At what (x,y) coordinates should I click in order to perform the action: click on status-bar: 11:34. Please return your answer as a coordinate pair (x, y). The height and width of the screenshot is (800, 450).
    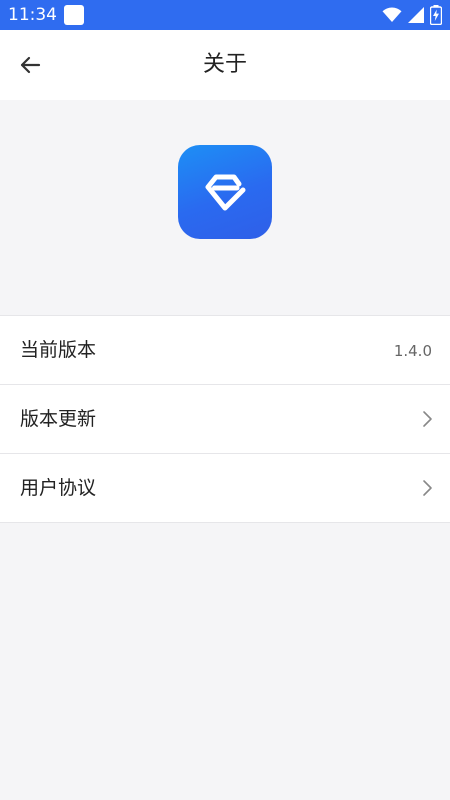
    Looking at the image, I should click on (225, 15).